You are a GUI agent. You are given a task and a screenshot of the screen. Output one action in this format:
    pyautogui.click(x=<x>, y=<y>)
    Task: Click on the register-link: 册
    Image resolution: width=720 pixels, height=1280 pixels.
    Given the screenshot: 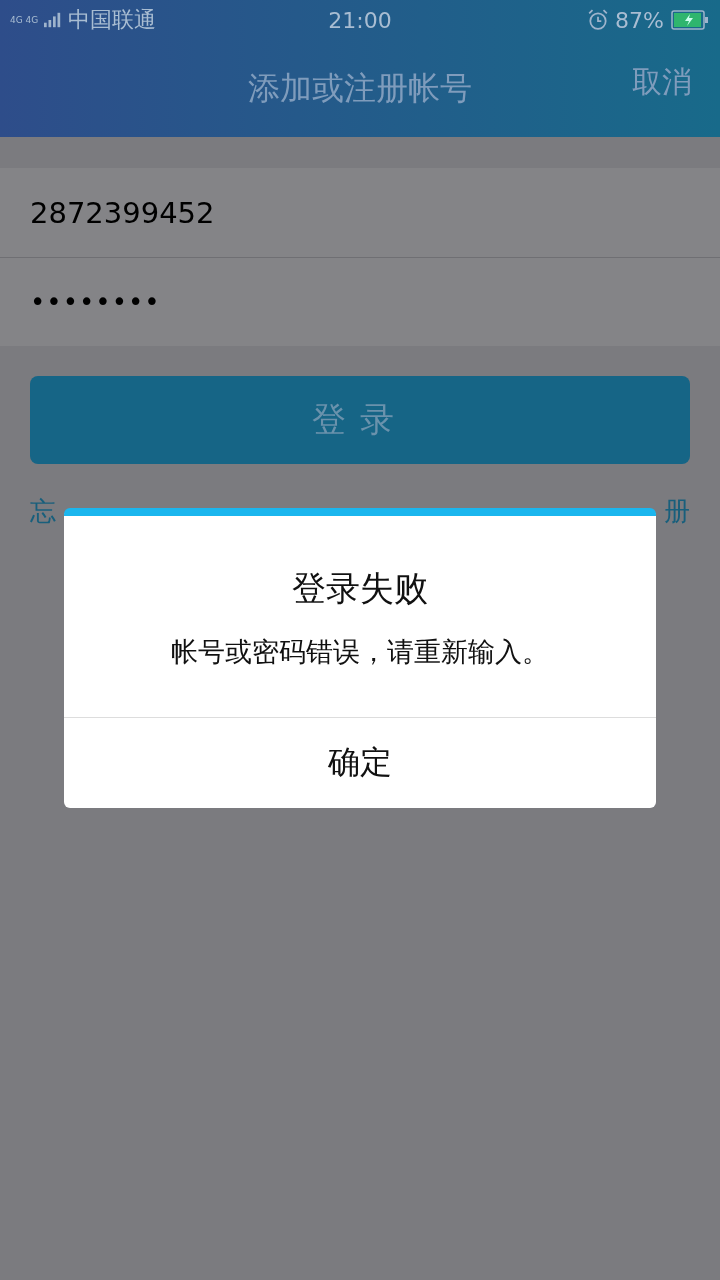 What is the action you would take?
    pyautogui.click(x=677, y=511)
    